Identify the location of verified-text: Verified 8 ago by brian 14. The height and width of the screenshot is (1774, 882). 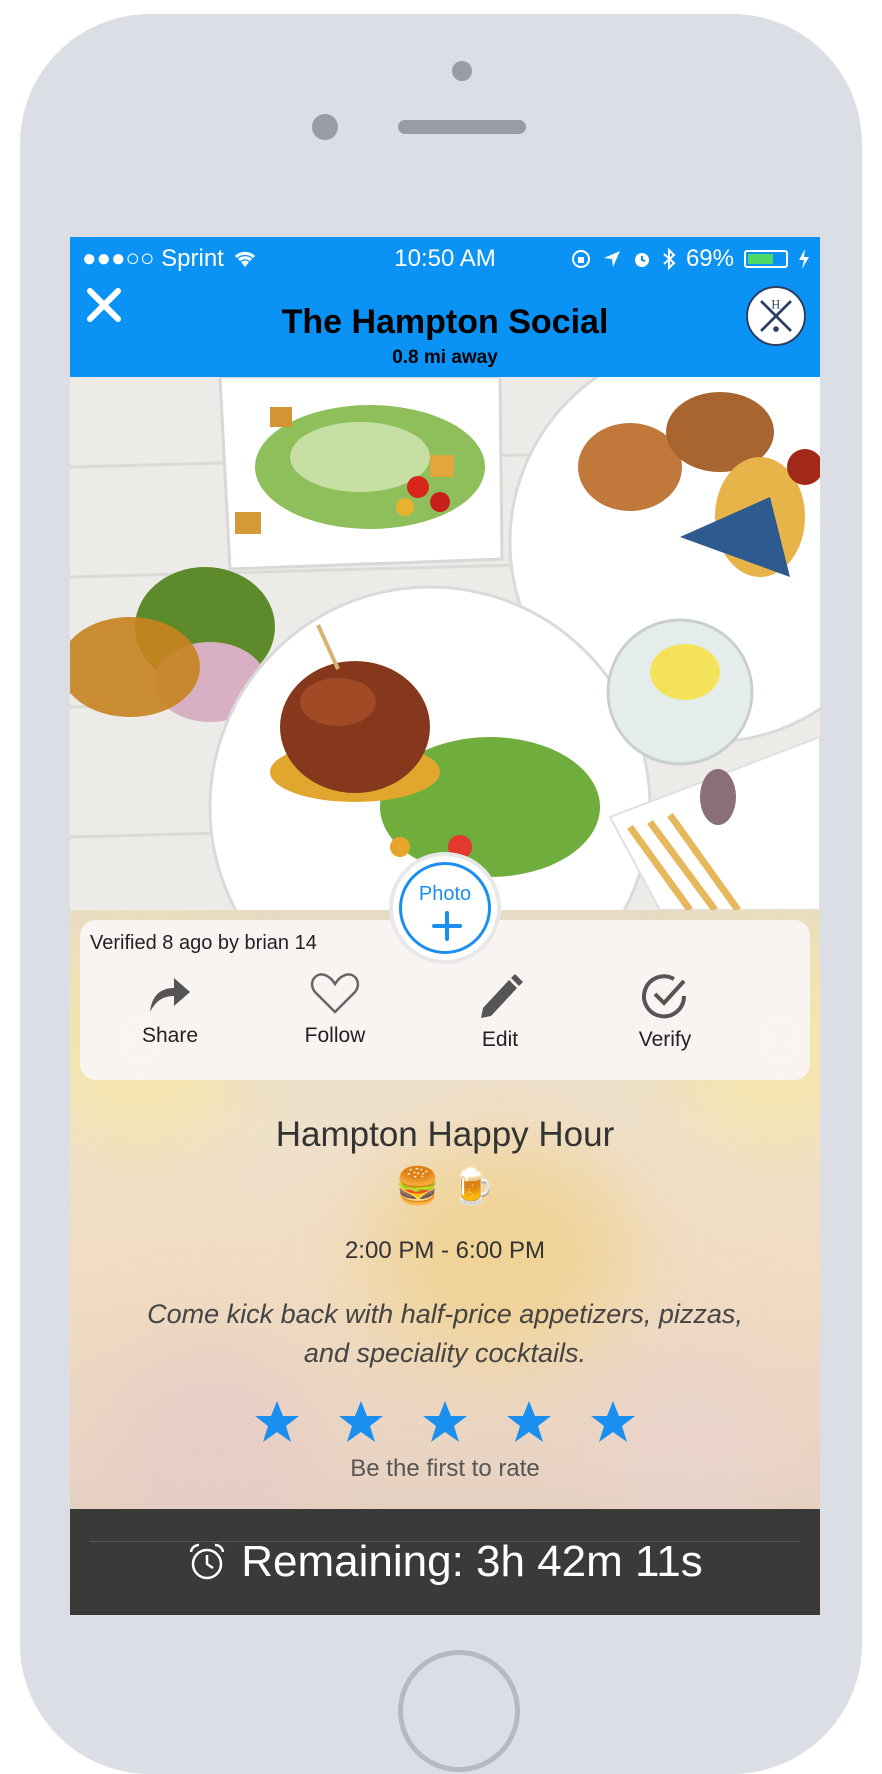
(203, 943).